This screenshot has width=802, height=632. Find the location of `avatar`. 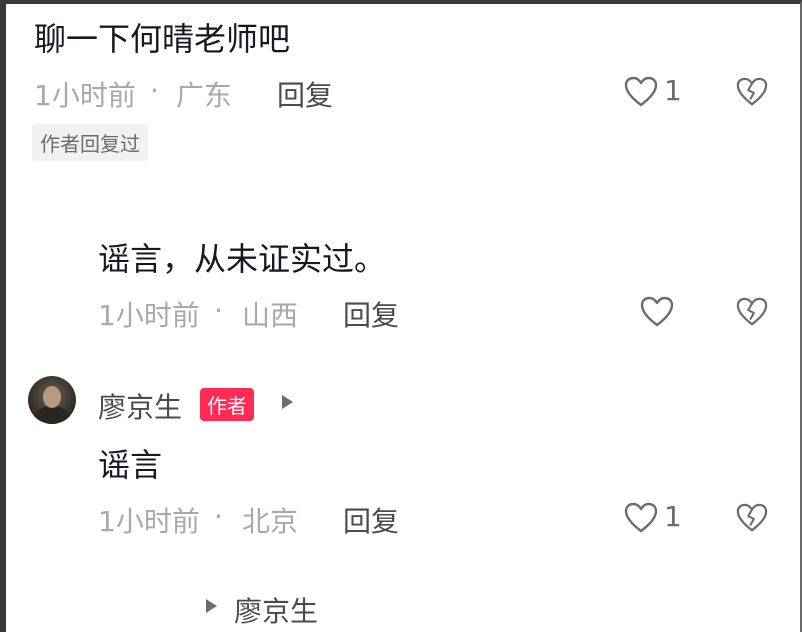

avatar is located at coordinates (52, 400).